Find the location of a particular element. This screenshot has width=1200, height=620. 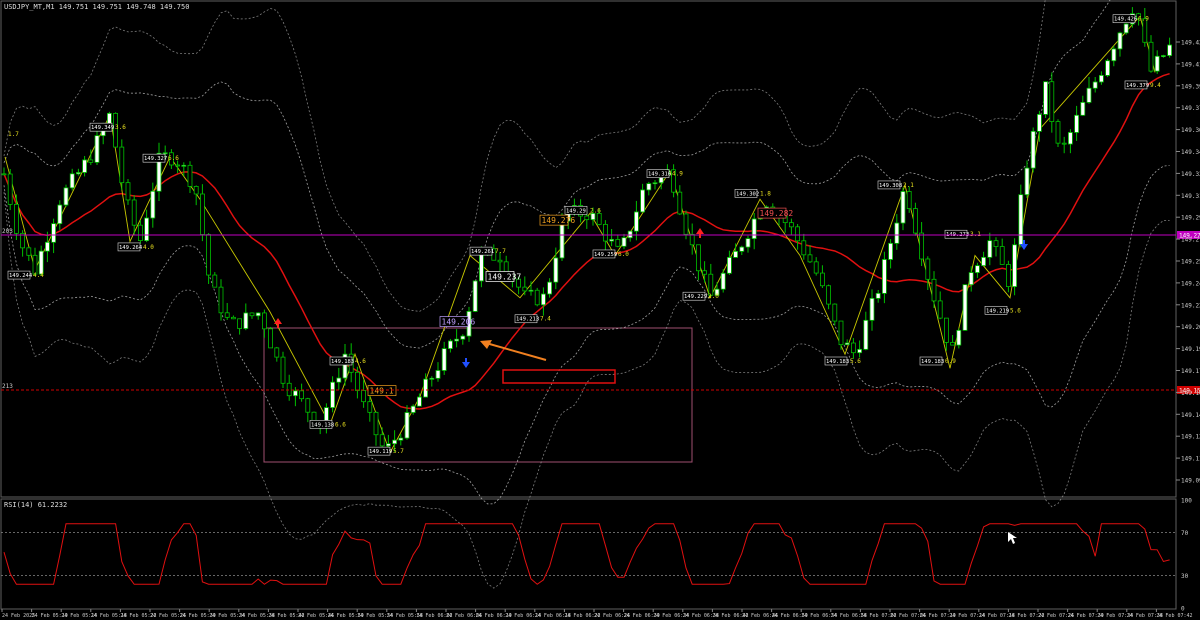

swing-label-tag: 1.8 is located at coordinates (765, 193).